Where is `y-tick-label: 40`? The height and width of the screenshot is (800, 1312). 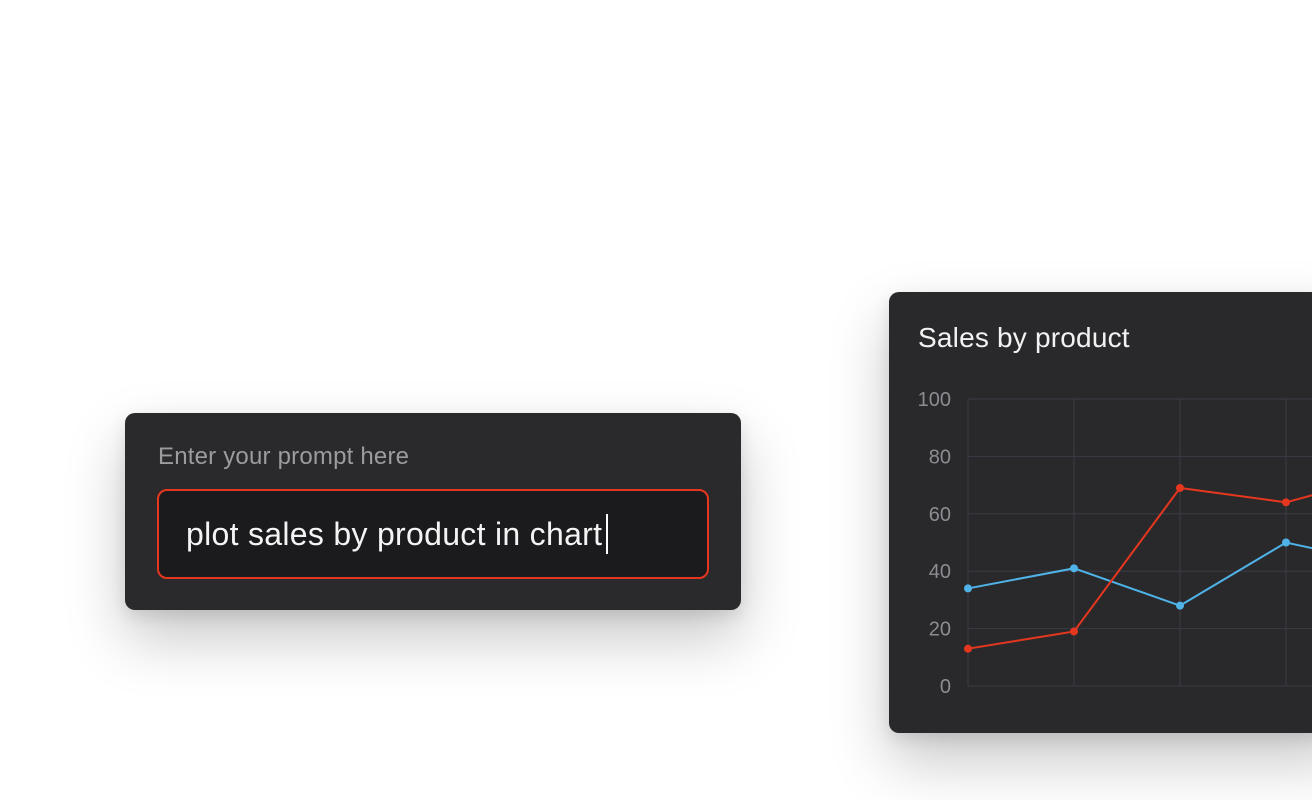
y-tick-label: 40 is located at coordinates (940, 572).